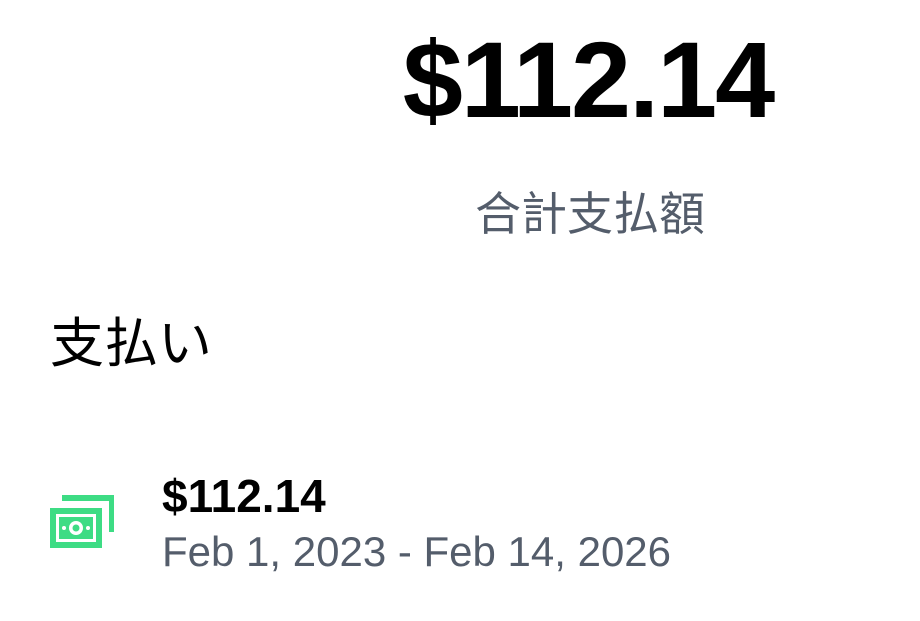 The width and height of the screenshot is (920, 621). Describe the element at coordinates (590, 214) in the screenshot. I see `total-label: 合計支払額` at that location.